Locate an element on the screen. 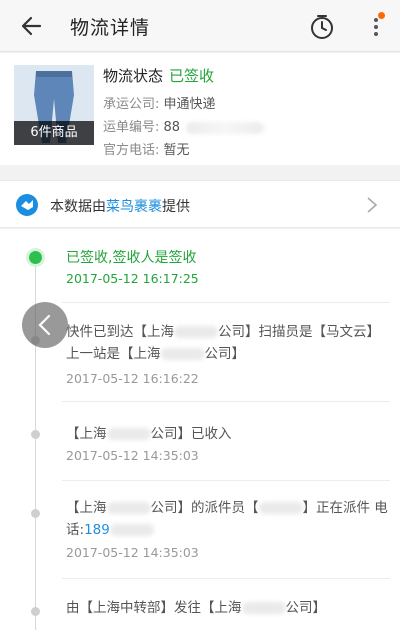 The height and width of the screenshot is (630, 400). phone-row: 官方电话: 暂无 is located at coordinates (146, 148).